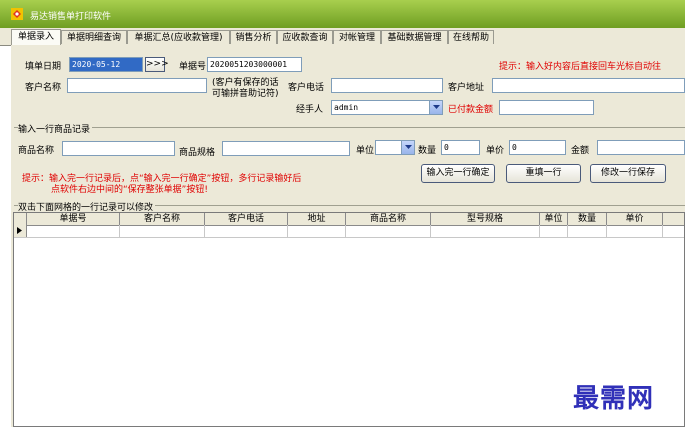 The image size is (685, 427). What do you see at coordinates (137, 85) in the screenshot?
I see `customer-name-field` at bounding box center [137, 85].